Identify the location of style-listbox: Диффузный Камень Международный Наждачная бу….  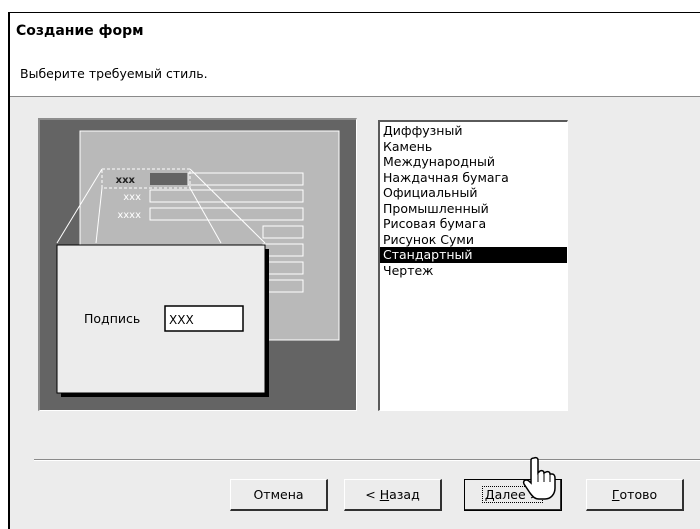
(473, 265).